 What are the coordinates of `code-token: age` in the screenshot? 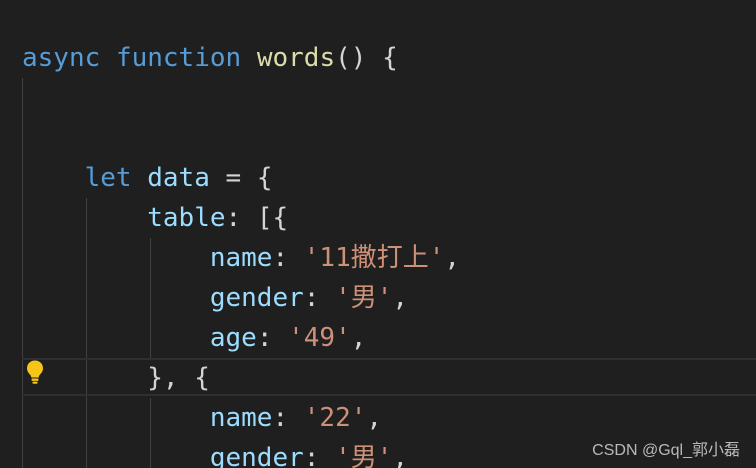 It's located at (233, 338).